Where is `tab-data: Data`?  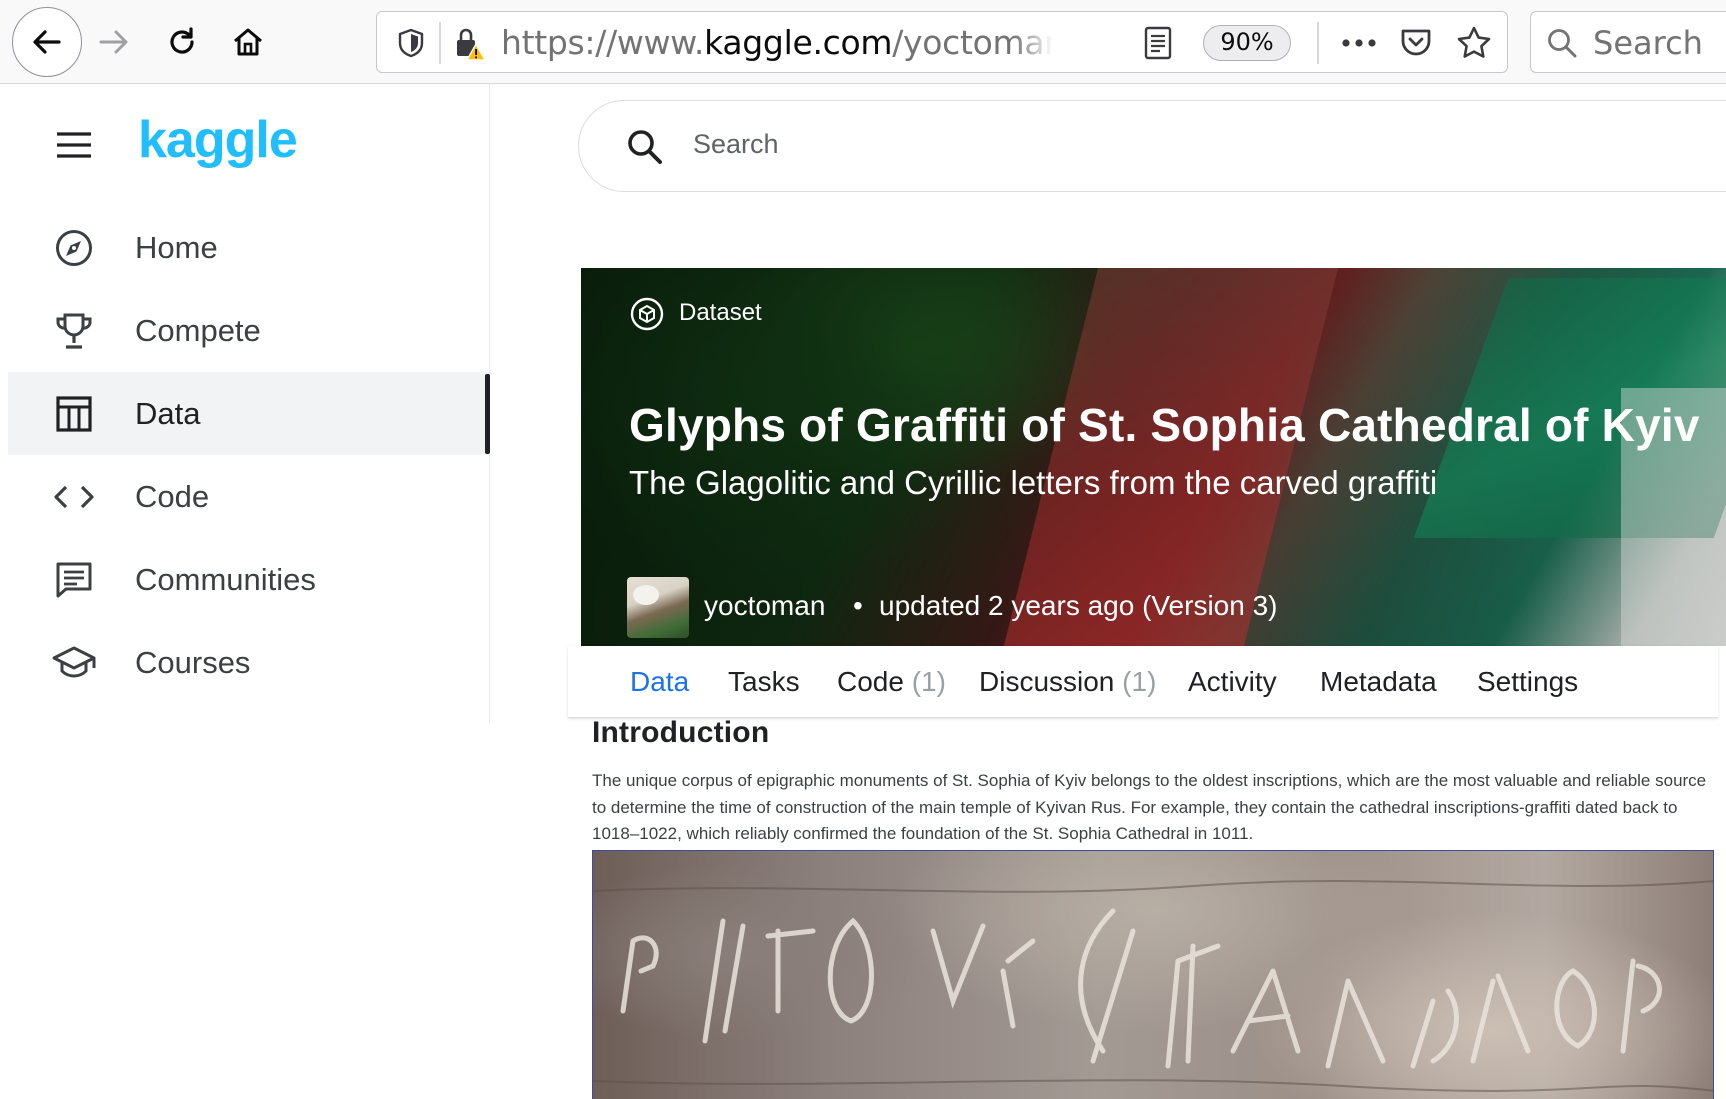 tab-data: Data is located at coordinates (659, 682).